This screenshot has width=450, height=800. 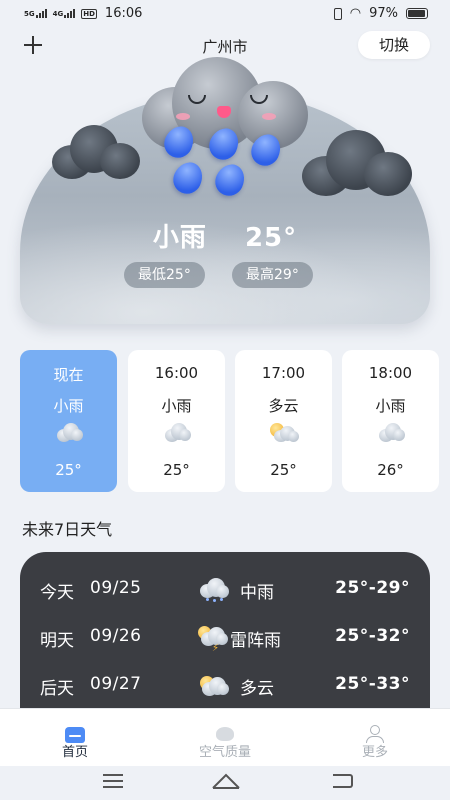 I want to click on forecast-condition: 多云, so click(x=257, y=689).